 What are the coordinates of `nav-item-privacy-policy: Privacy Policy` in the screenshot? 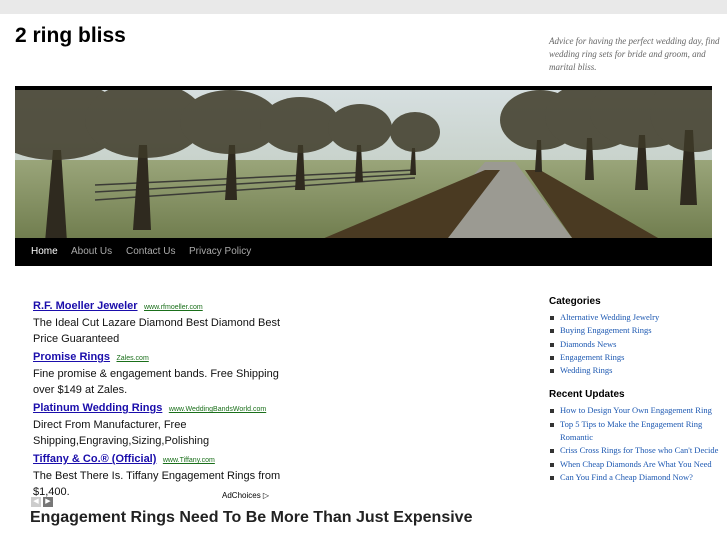 It's located at (220, 252).